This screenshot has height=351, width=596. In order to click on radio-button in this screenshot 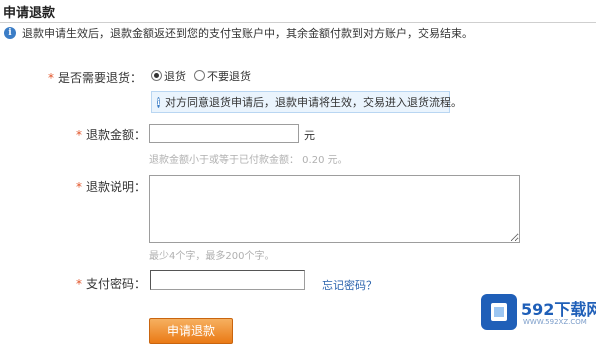, I will do `click(199, 75)`.